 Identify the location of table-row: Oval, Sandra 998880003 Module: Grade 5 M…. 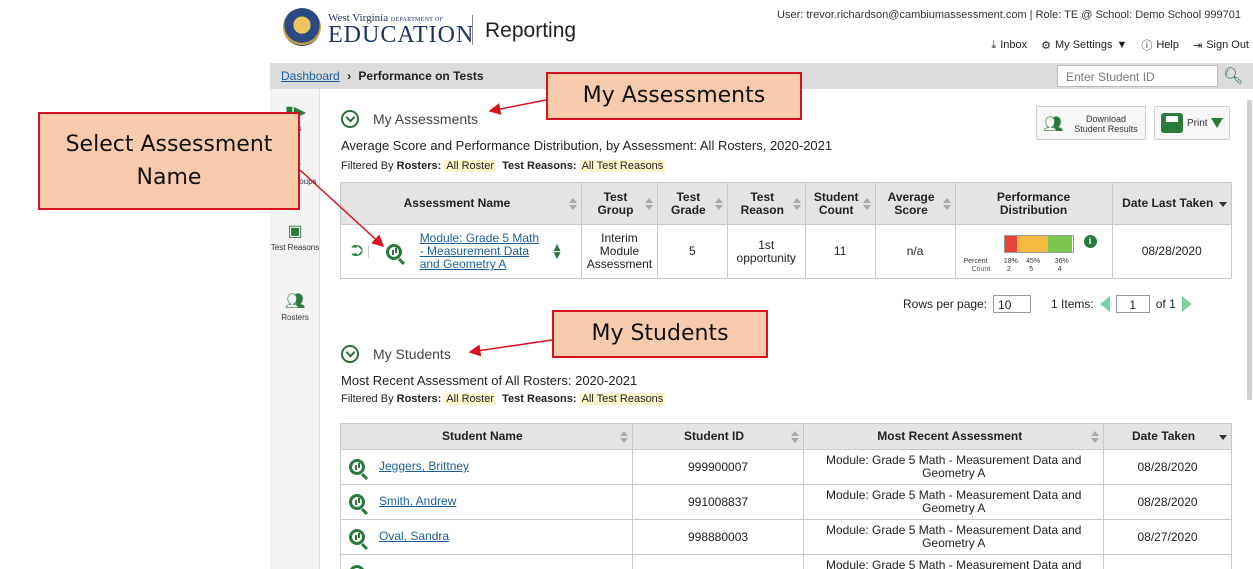
(786, 537).